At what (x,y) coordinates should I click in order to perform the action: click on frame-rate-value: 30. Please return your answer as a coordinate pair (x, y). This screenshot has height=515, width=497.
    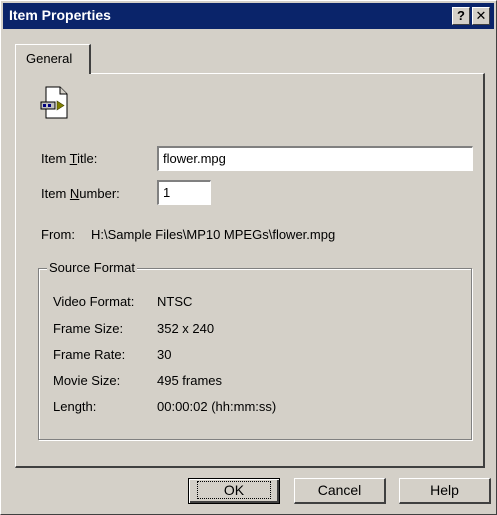
    Looking at the image, I should click on (164, 354).